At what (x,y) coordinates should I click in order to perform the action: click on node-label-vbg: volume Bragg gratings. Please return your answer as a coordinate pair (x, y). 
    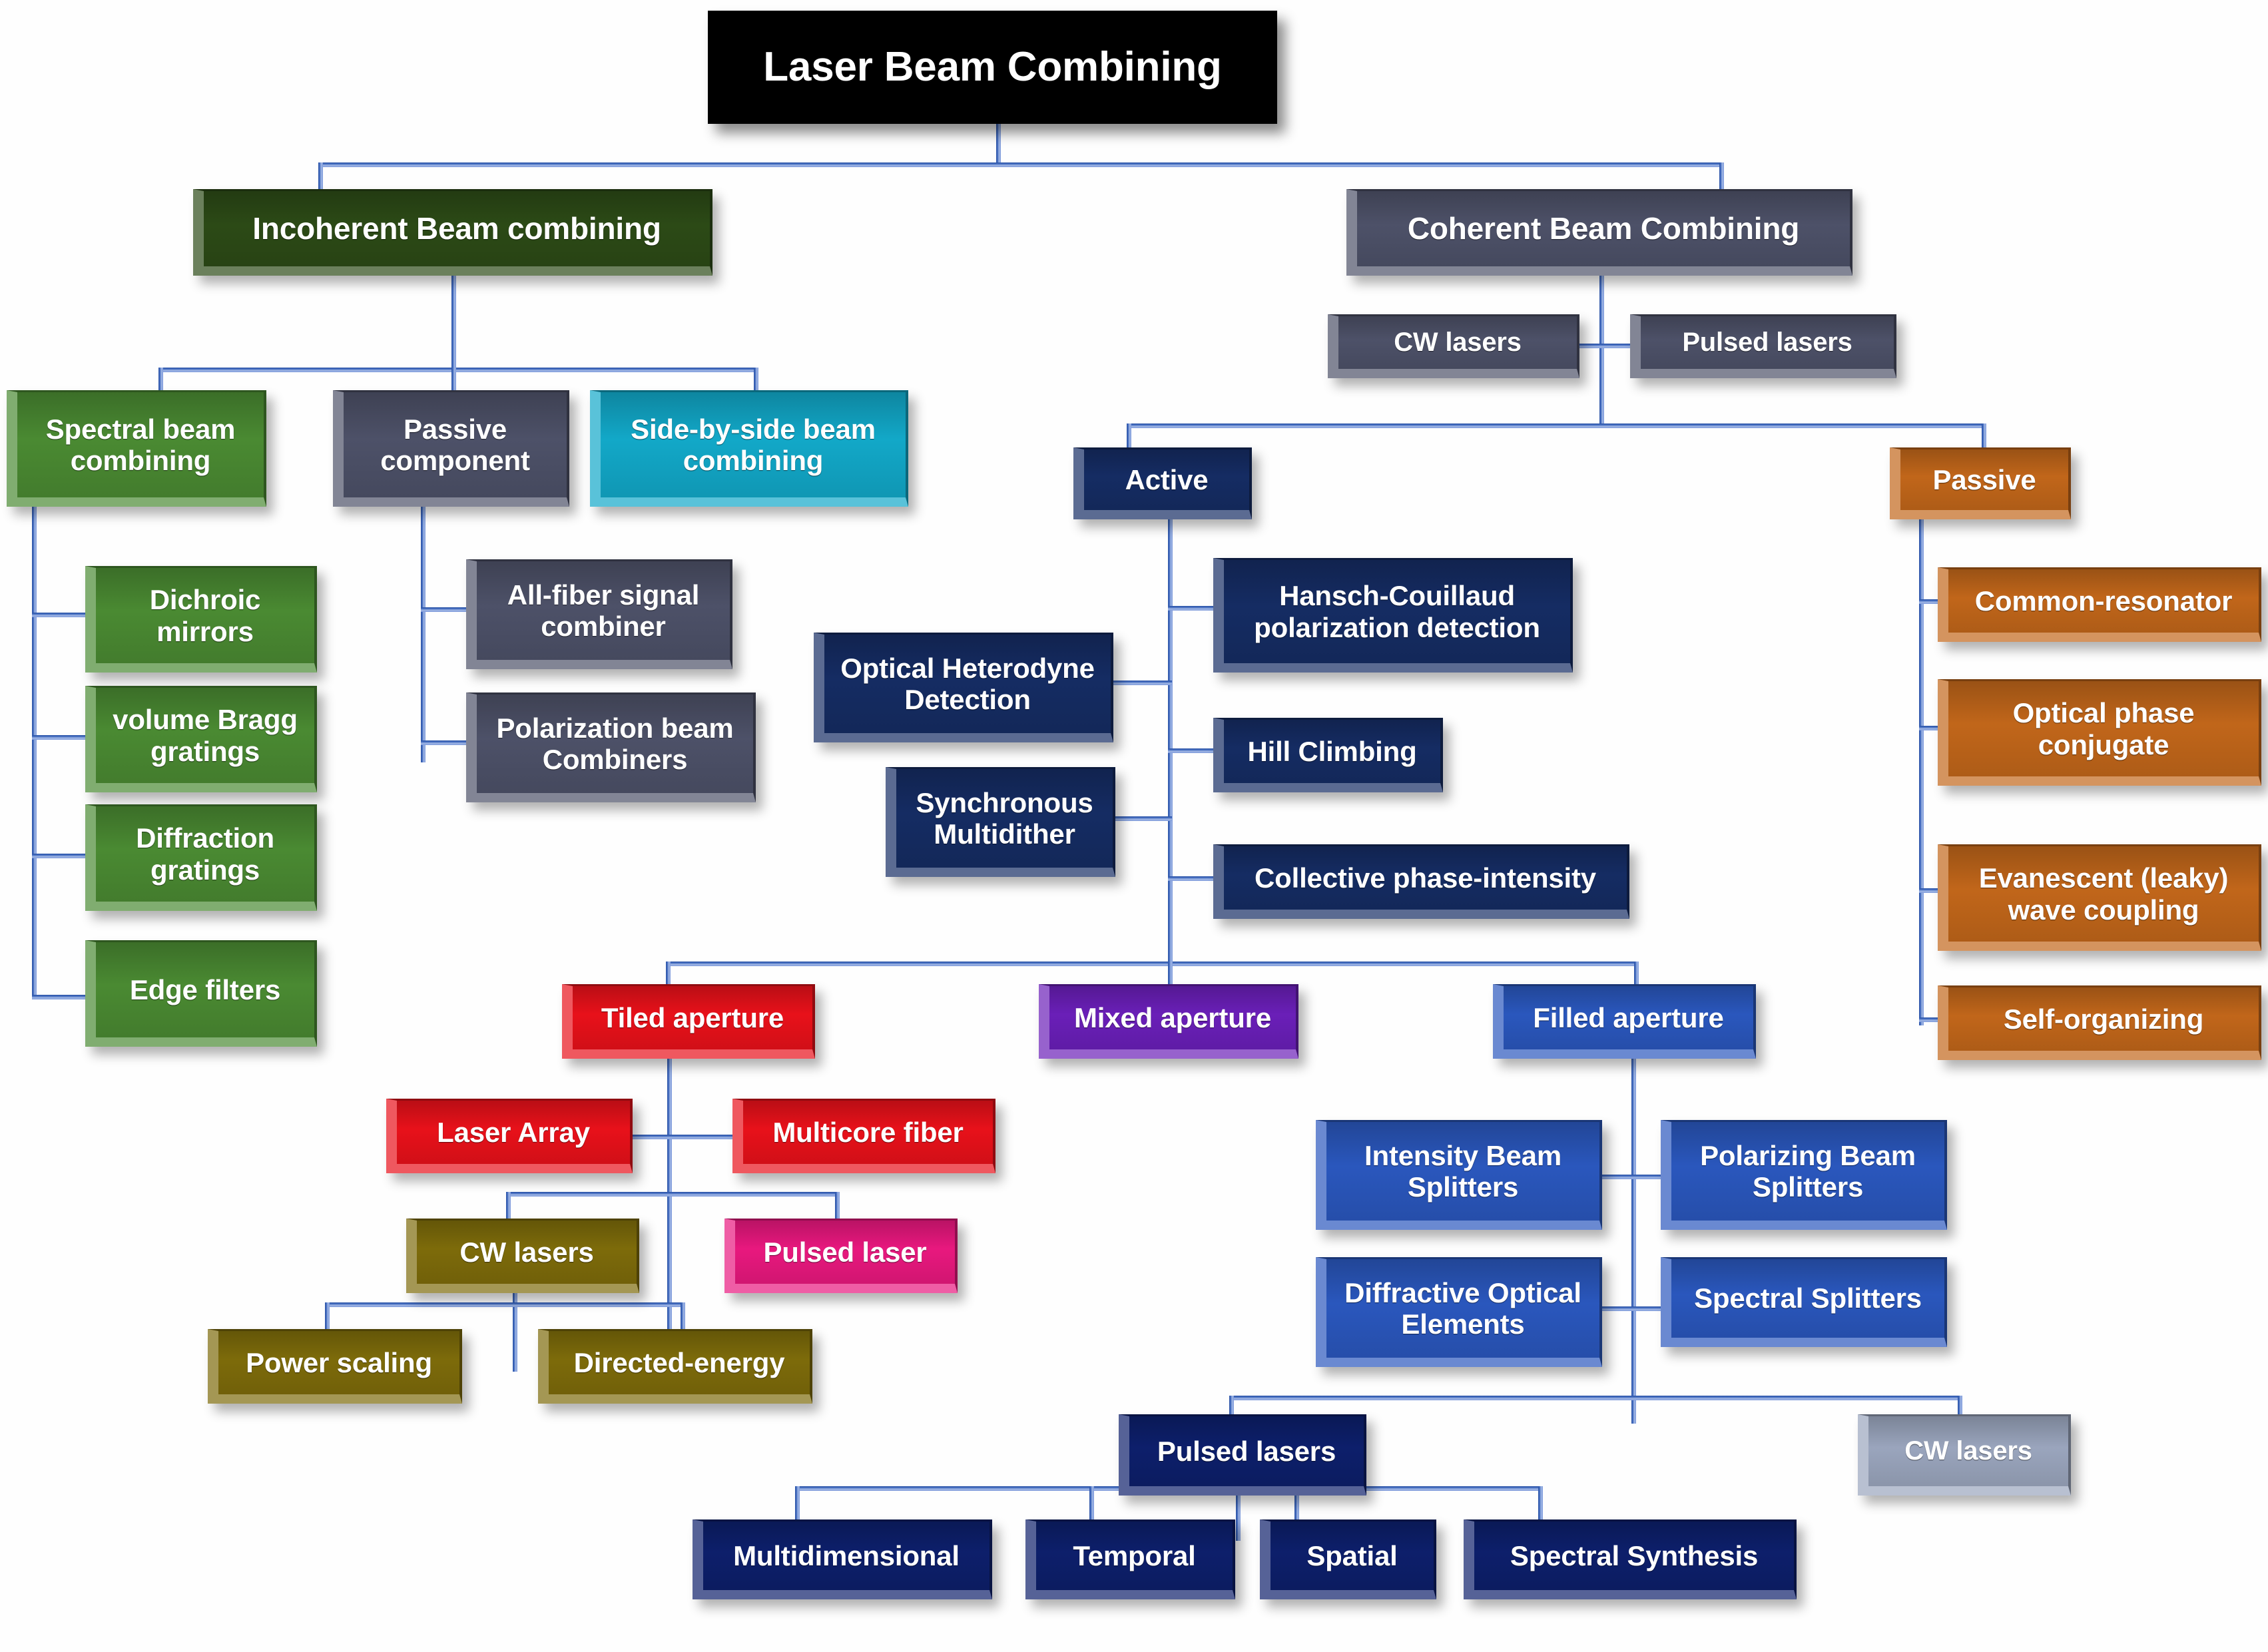
    Looking at the image, I should click on (205, 735).